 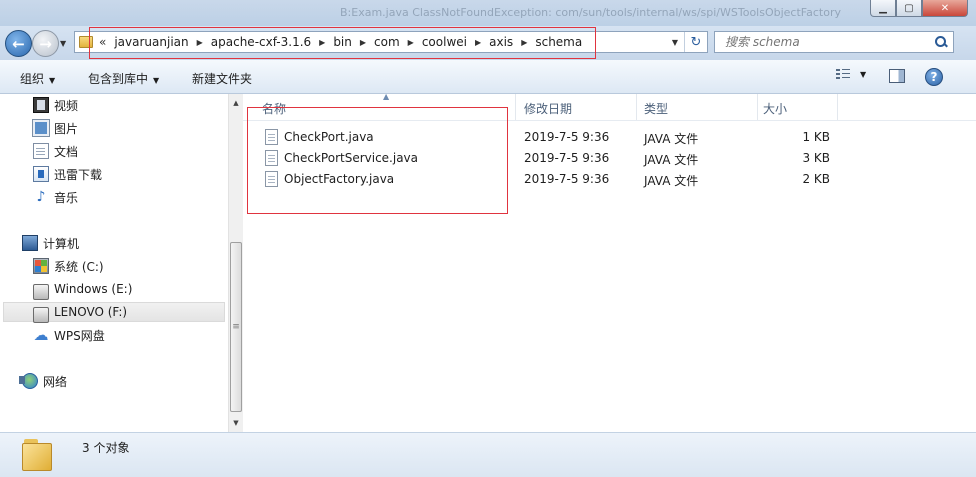 I want to click on new-folder-button: 新建文件夹, so click(x=222, y=78).